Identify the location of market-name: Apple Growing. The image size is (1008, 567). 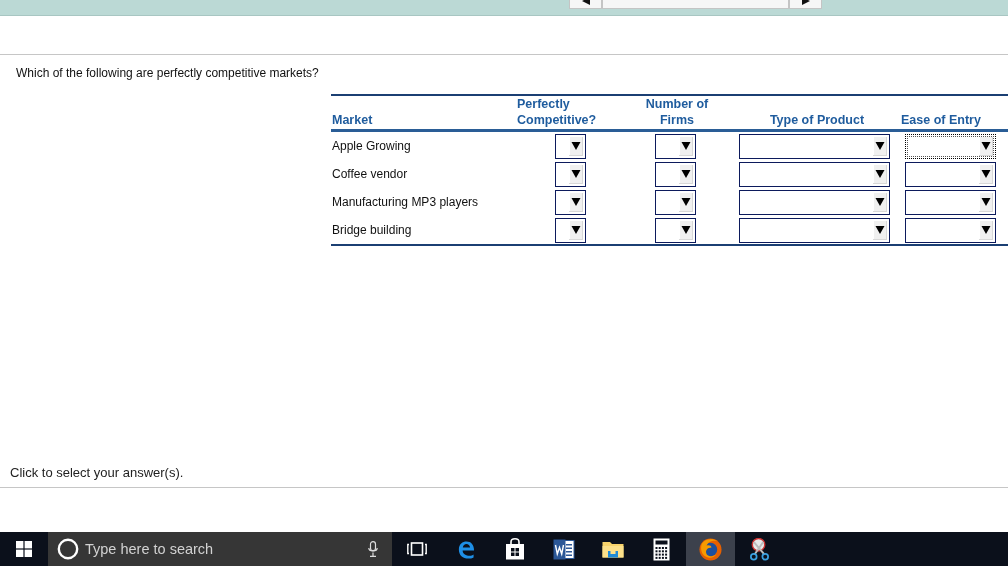
(371, 146).